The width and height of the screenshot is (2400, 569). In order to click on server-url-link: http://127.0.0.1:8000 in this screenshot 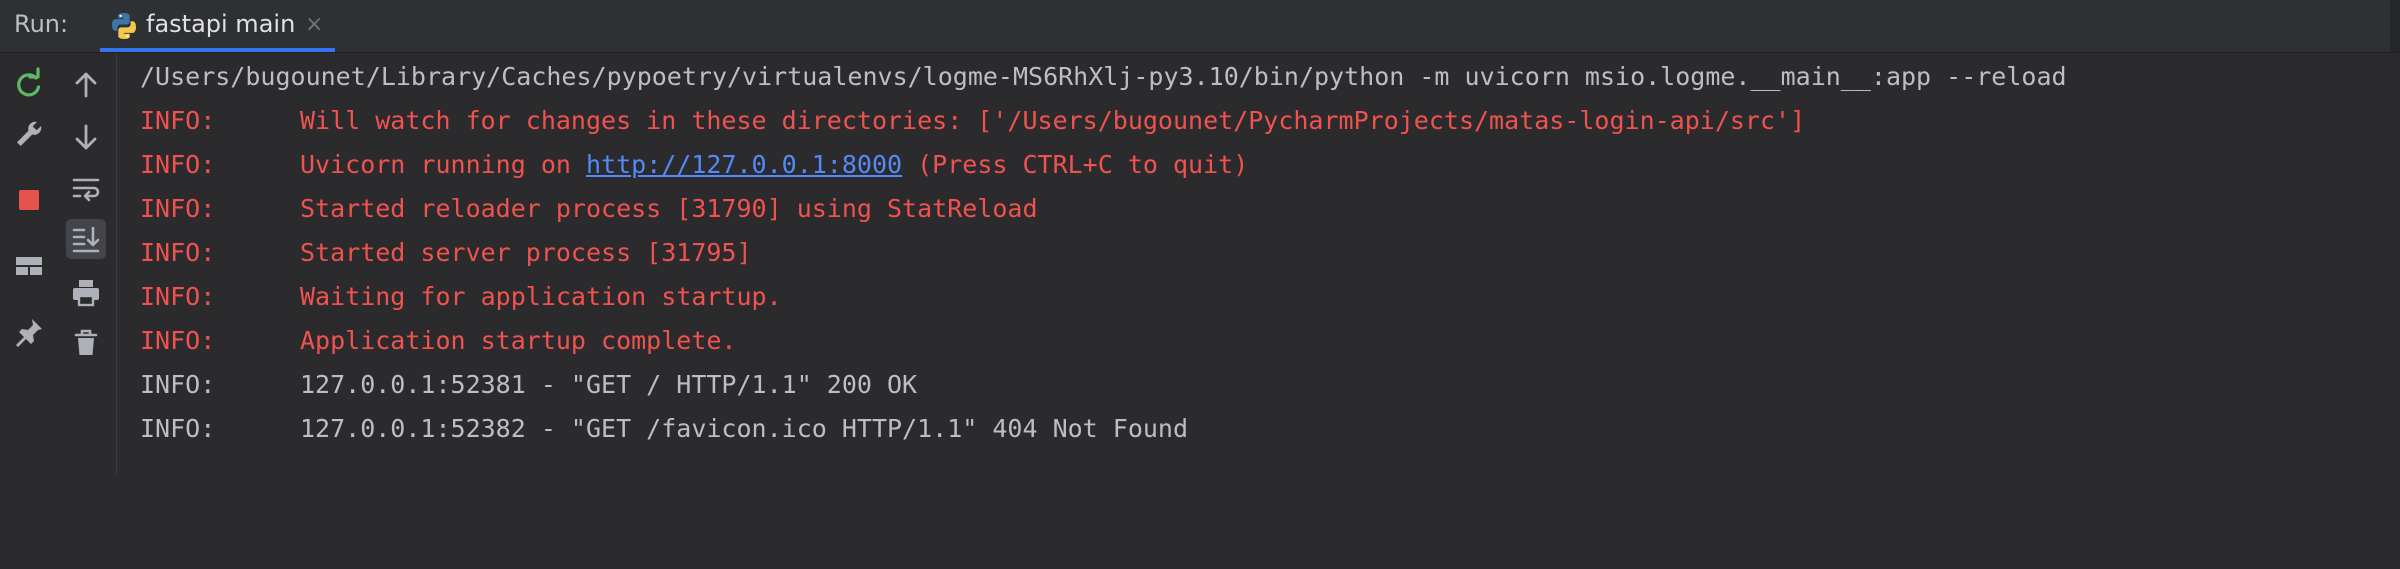, I will do `click(744, 164)`.